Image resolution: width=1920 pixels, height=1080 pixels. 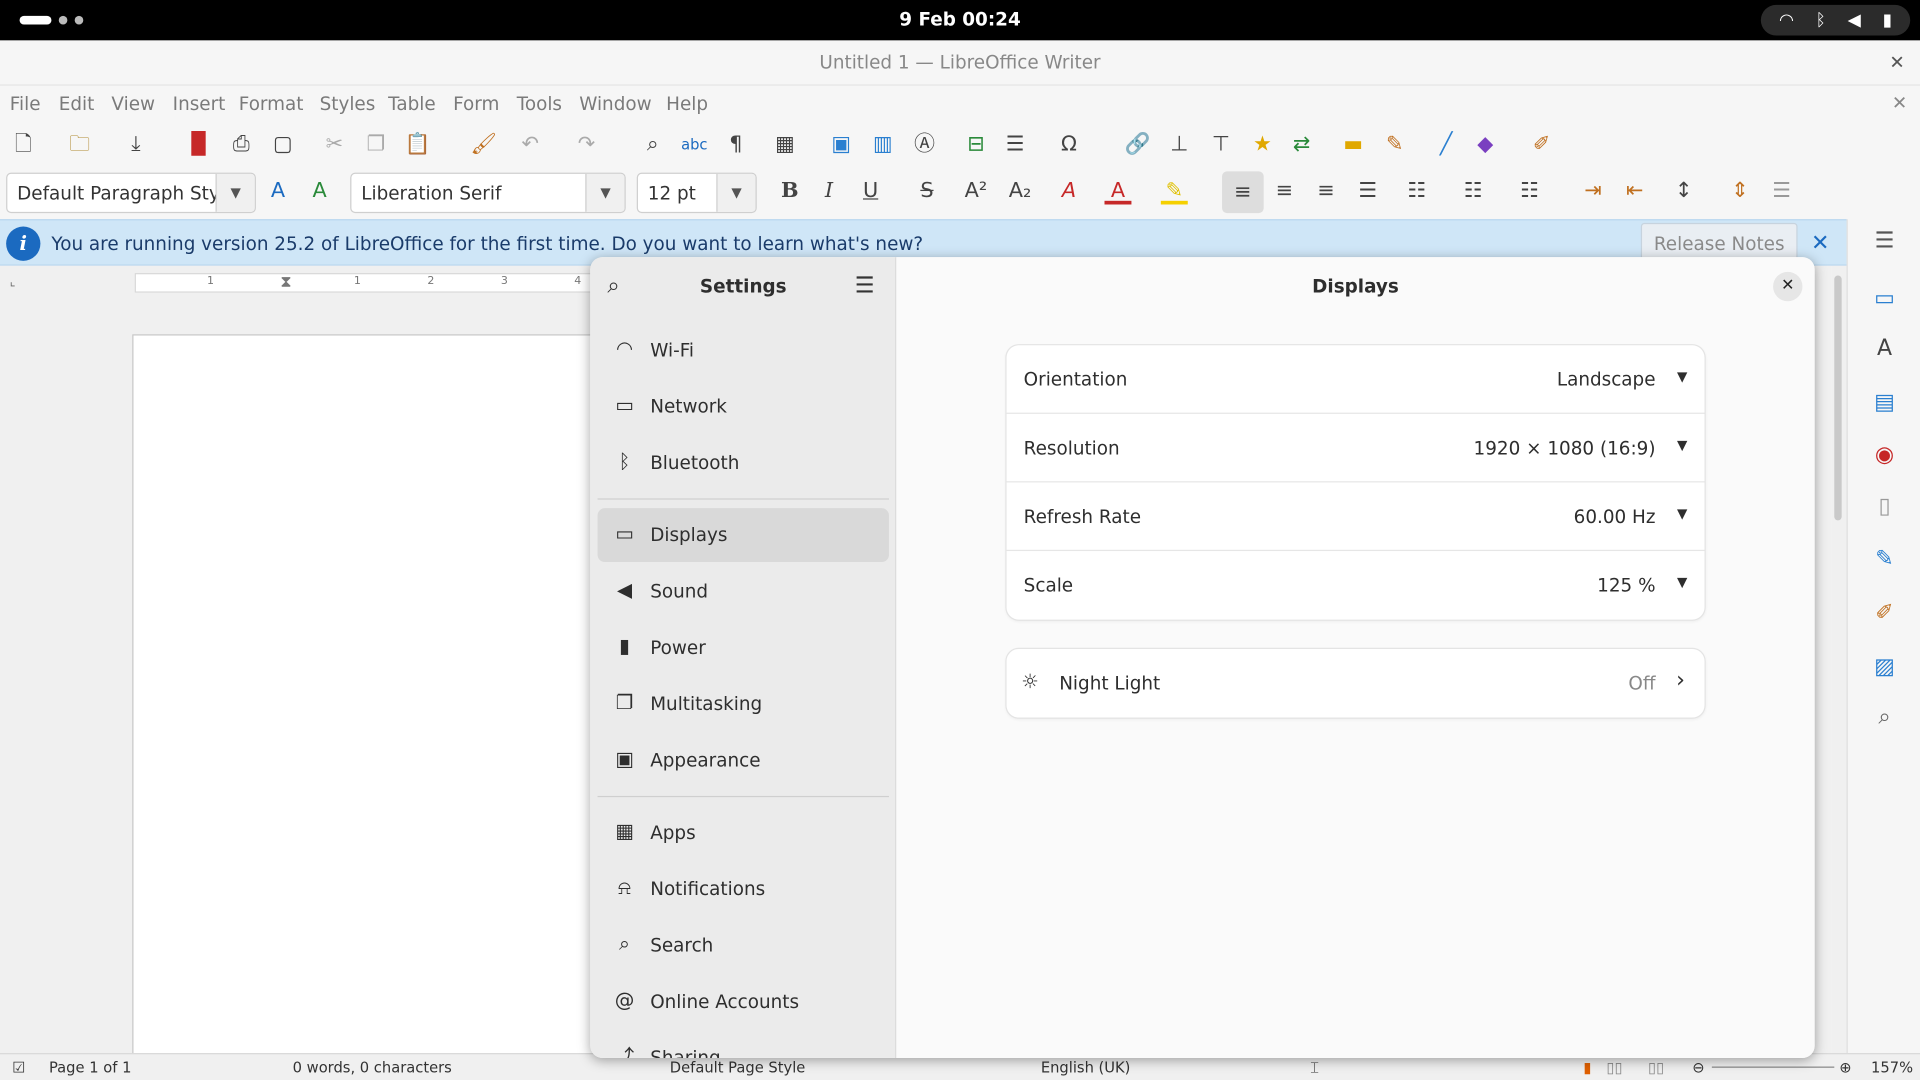 I want to click on paragraph-spacing-icon: ⇕, so click(x=1740, y=191).